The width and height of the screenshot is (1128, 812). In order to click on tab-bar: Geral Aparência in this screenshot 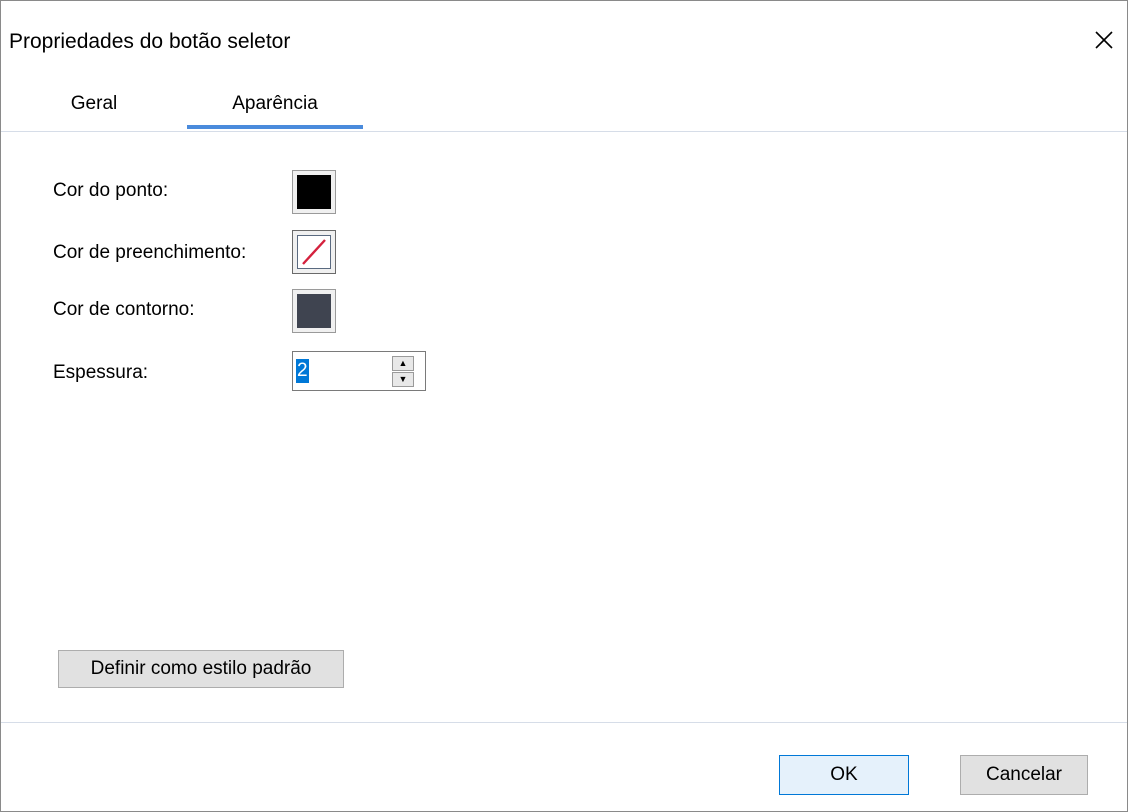, I will do `click(564, 104)`.